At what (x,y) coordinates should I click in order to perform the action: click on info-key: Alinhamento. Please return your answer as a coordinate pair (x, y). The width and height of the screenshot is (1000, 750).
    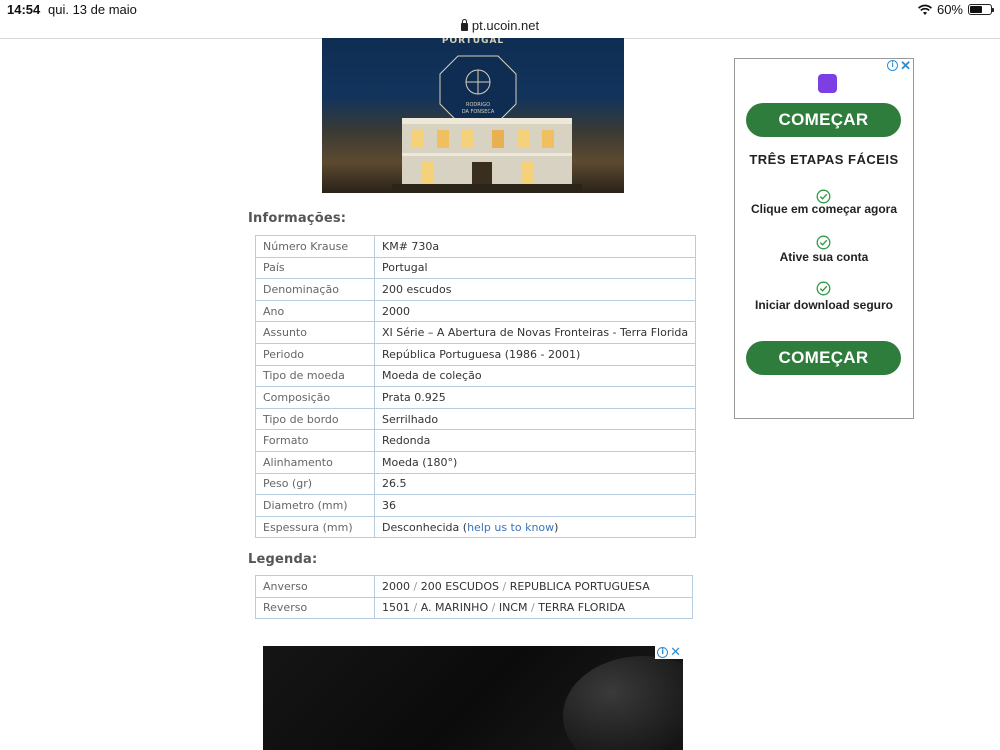
    Looking at the image, I should click on (315, 462).